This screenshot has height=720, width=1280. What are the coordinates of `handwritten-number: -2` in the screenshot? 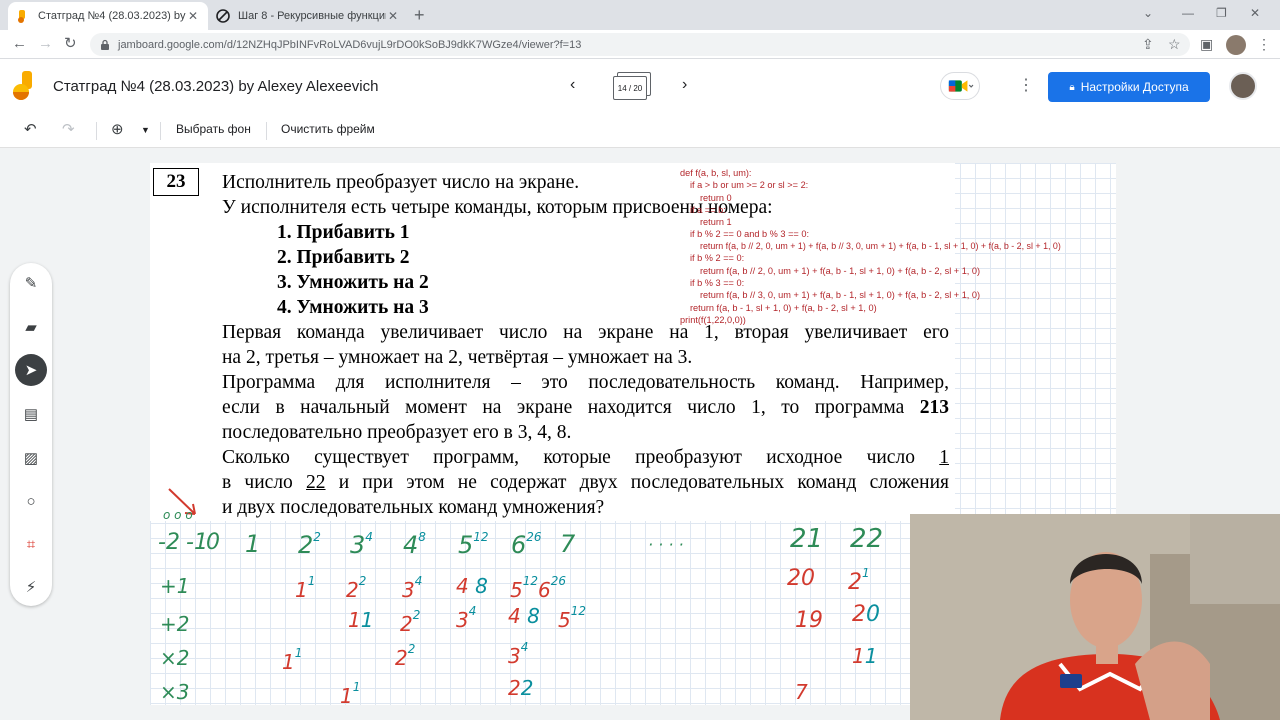 It's located at (169, 542).